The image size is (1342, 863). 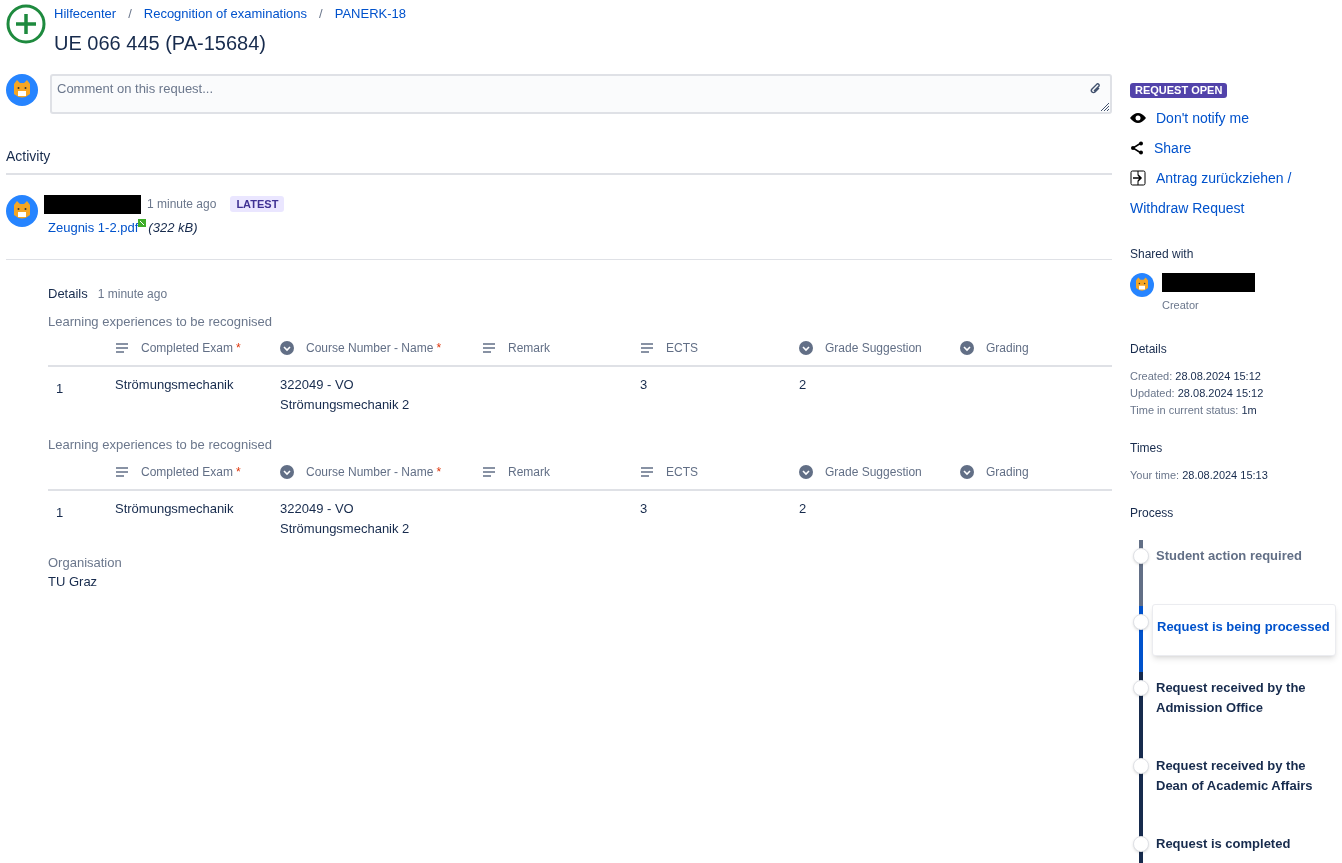 What do you see at coordinates (68, 294) in the screenshot?
I see `details-heading: Details` at bounding box center [68, 294].